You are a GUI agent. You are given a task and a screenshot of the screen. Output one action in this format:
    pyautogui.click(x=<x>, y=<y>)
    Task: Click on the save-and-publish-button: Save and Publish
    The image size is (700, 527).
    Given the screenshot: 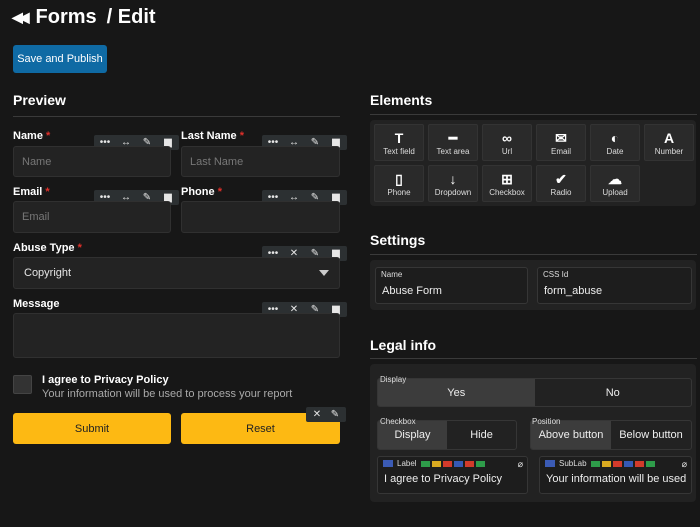 What is the action you would take?
    pyautogui.click(x=60, y=59)
    